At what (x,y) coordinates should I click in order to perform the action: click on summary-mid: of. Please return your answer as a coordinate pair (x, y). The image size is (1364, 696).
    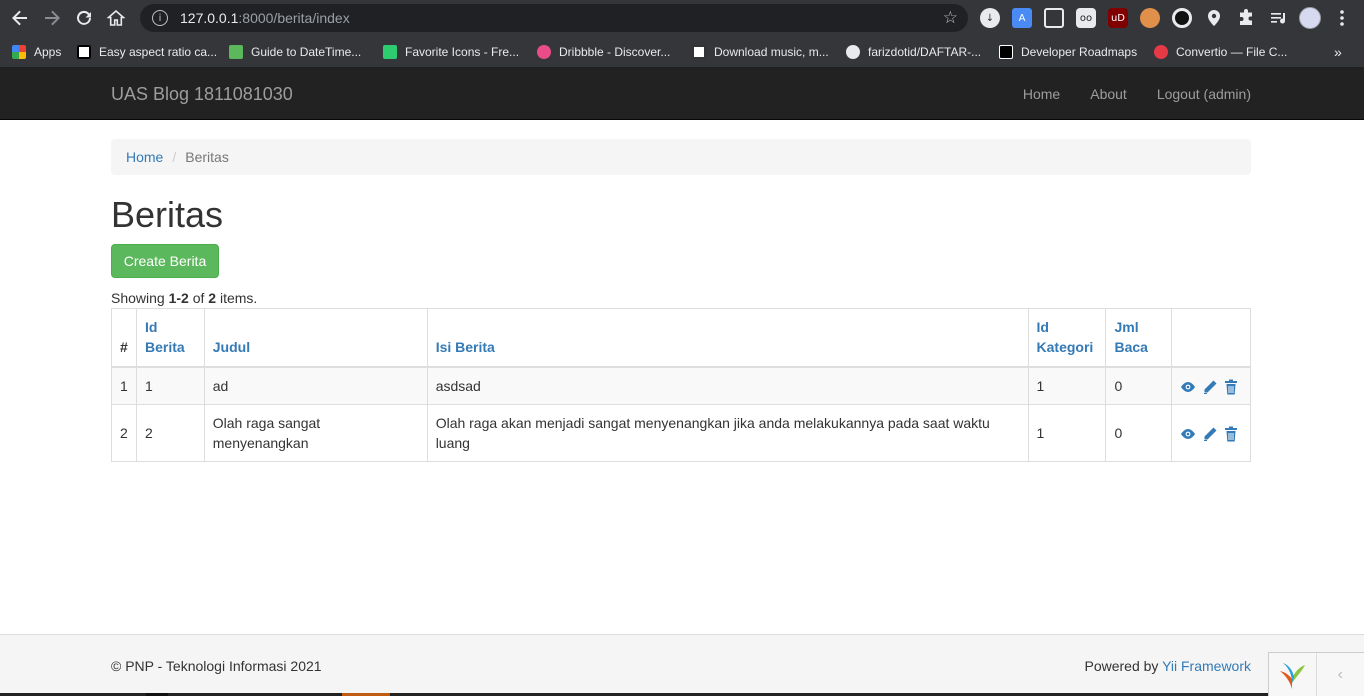
    Looking at the image, I should click on (198, 298).